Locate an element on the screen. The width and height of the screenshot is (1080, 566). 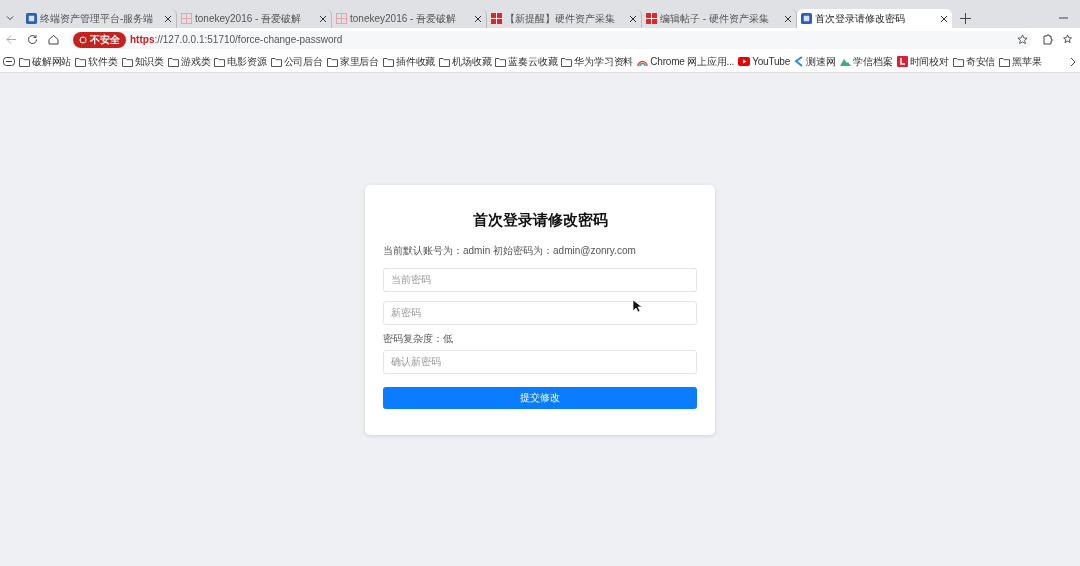
password-field: 确认新密码 is located at coordinates (540, 361).